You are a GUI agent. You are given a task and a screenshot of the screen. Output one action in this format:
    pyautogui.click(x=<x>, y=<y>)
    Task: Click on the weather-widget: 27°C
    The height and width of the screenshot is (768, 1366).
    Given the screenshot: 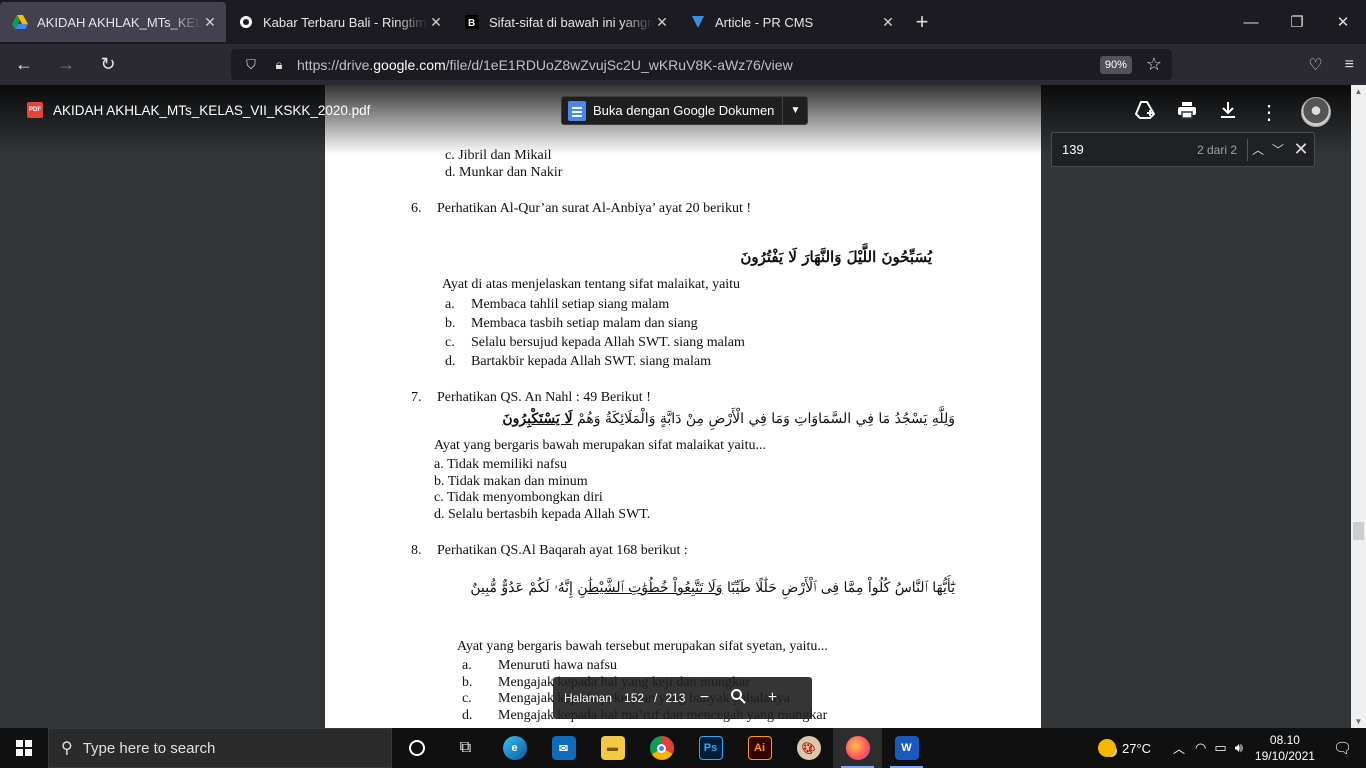 What is the action you would take?
    pyautogui.click(x=1124, y=748)
    